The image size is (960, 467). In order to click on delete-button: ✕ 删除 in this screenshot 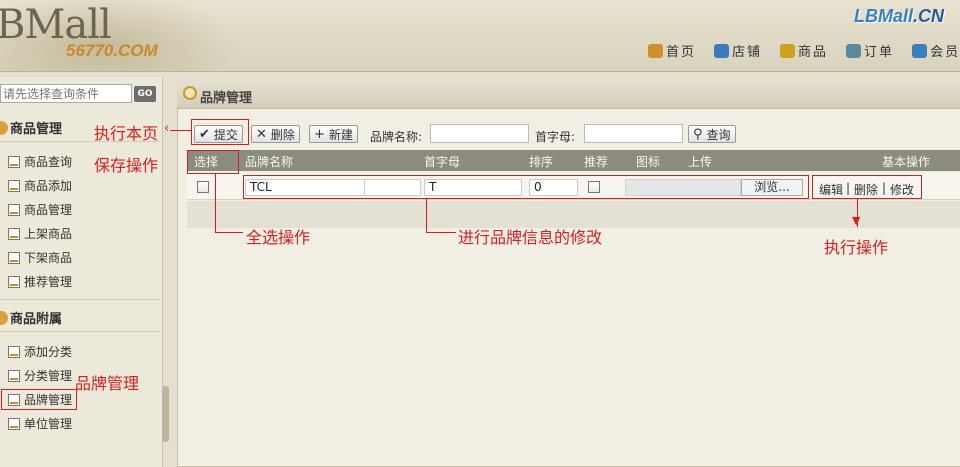, I will do `click(275, 134)`.